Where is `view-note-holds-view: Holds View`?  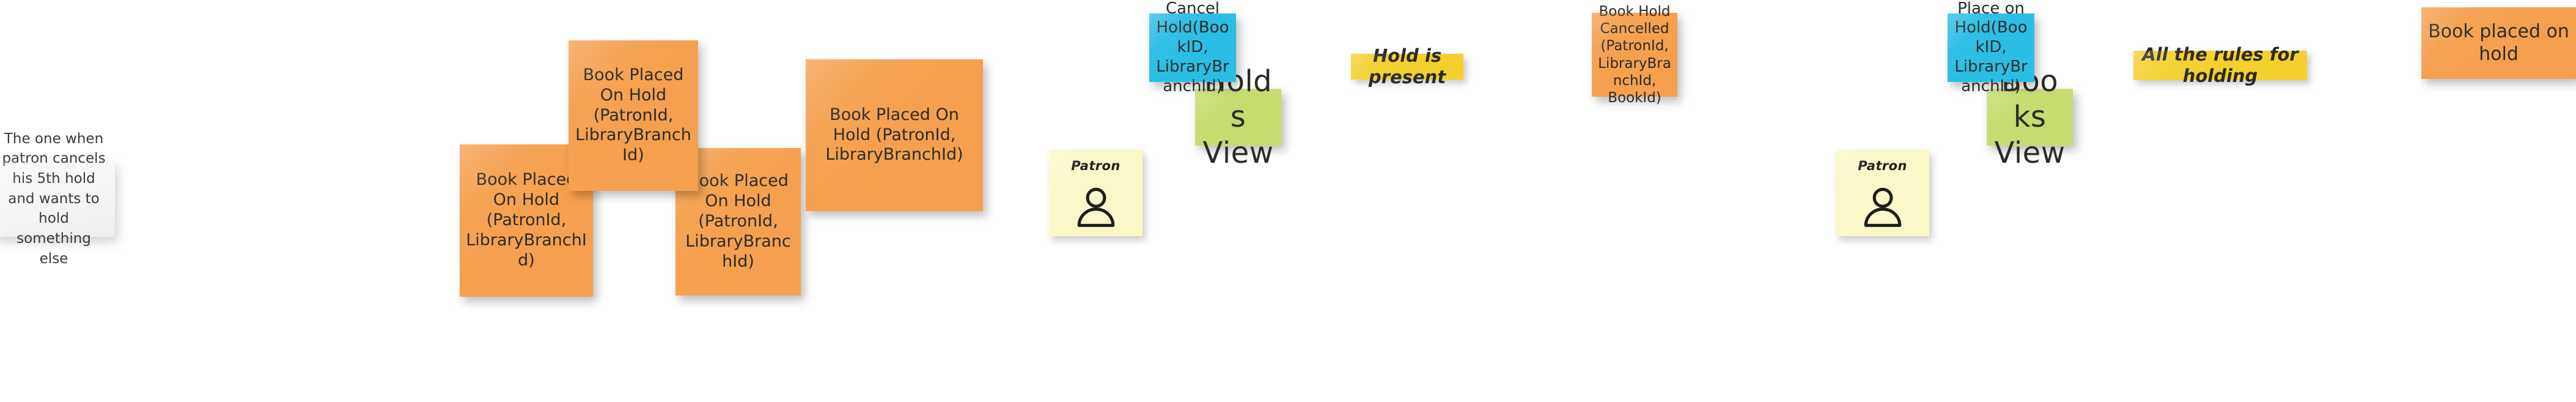
view-note-holds-view: Holds View is located at coordinates (1238, 117).